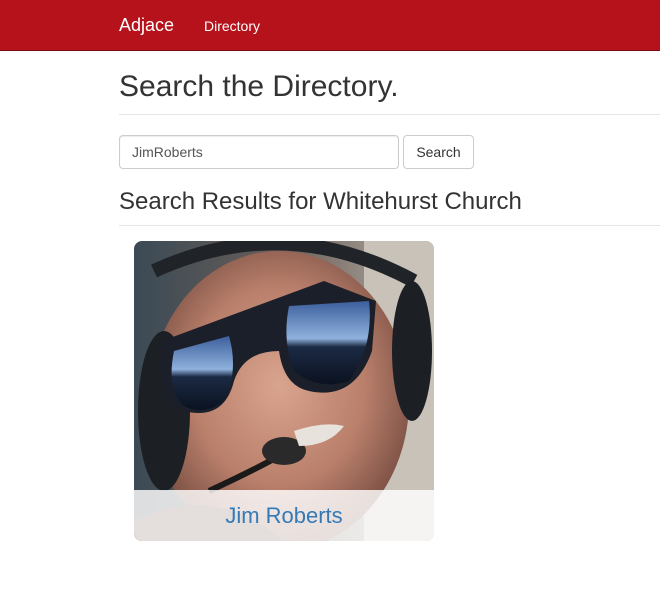 The height and width of the screenshot is (610, 660). What do you see at coordinates (389, 114) in the screenshot?
I see `title-divider` at bounding box center [389, 114].